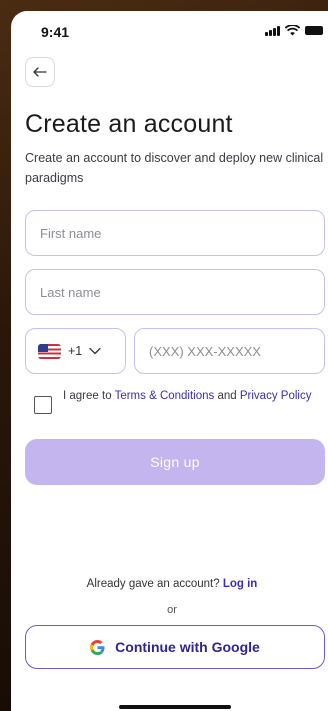 The height and width of the screenshot is (711, 328). Describe the element at coordinates (172, 610) in the screenshot. I see `or-divider: or` at that location.